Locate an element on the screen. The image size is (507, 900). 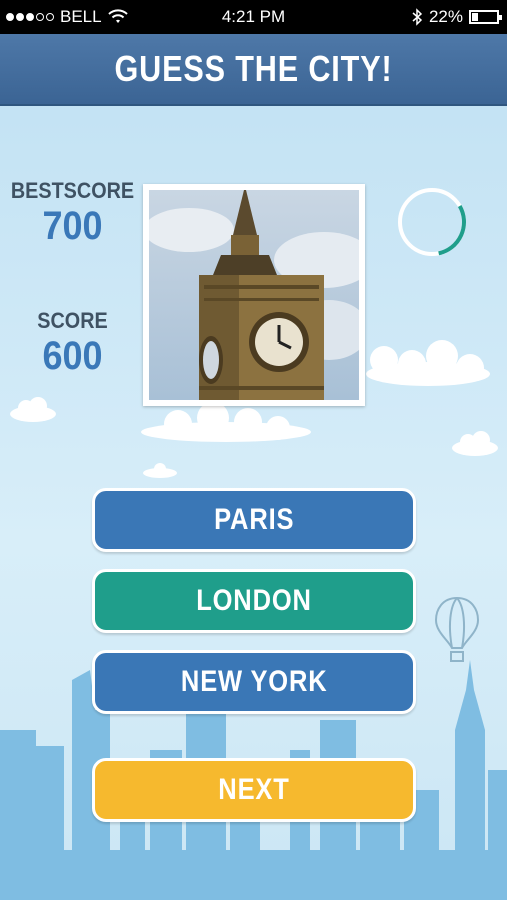
timer-ring-icon is located at coordinates (432, 222).